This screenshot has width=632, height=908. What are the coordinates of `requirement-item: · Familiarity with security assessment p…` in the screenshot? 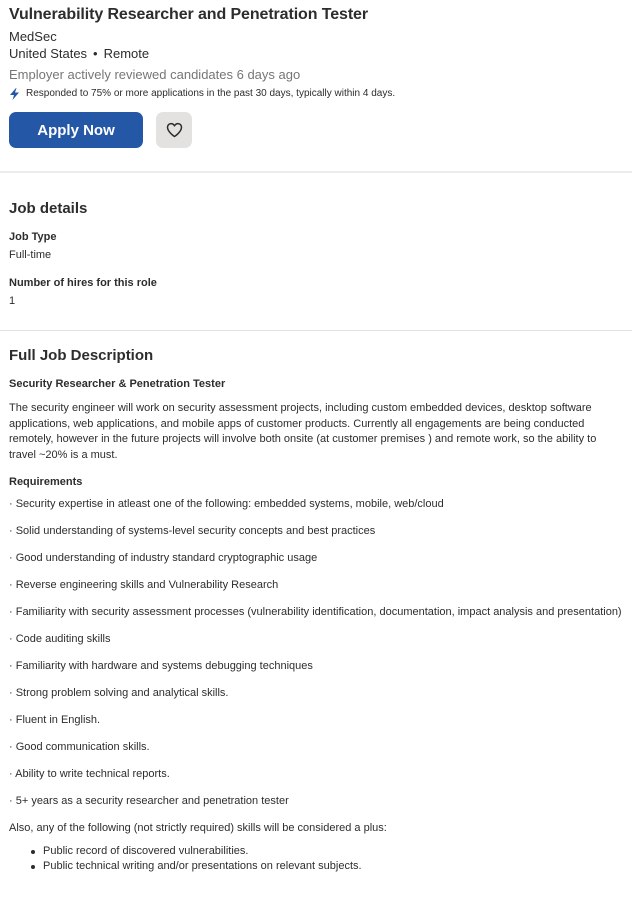 It's located at (315, 612).